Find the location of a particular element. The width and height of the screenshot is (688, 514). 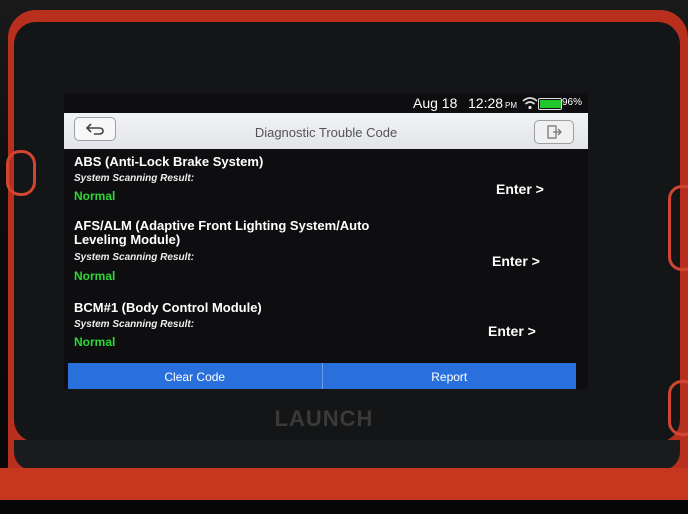

exit-icon is located at coordinates (554, 132).